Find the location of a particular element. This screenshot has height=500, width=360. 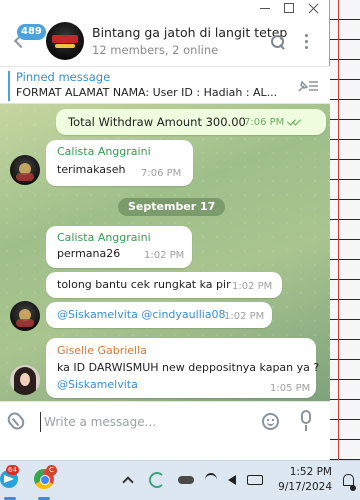

taskbar-clock: 1:52 PM 9/17/2024 is located at coordinates (304, 480).